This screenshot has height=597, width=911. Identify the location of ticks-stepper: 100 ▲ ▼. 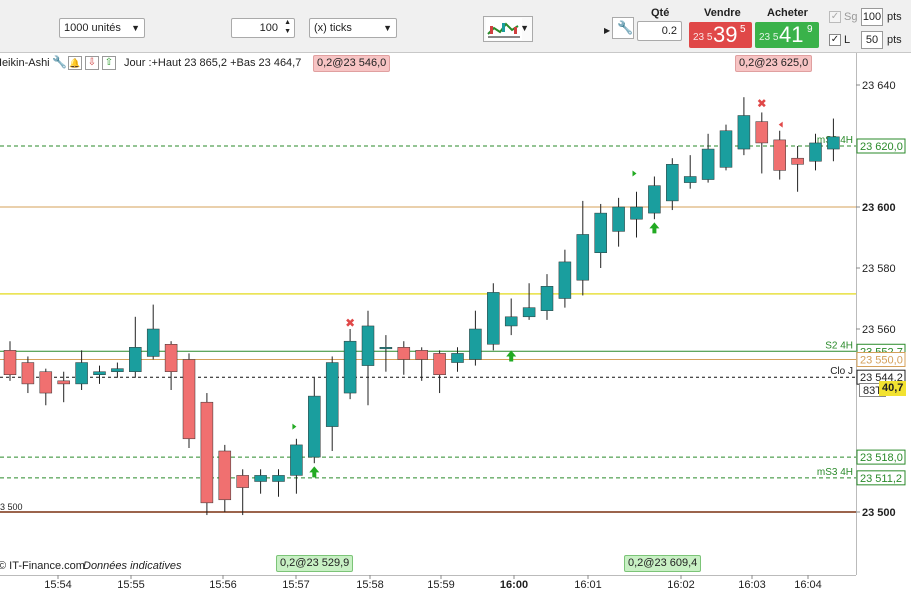
(263, 28).